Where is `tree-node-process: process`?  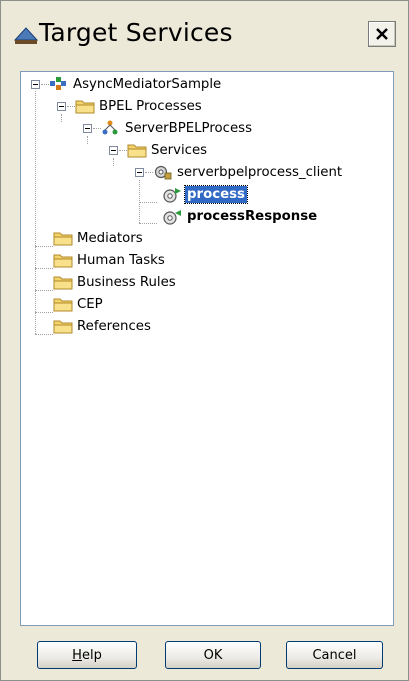 tree-node-process: process is located at coordinates (216, 194).